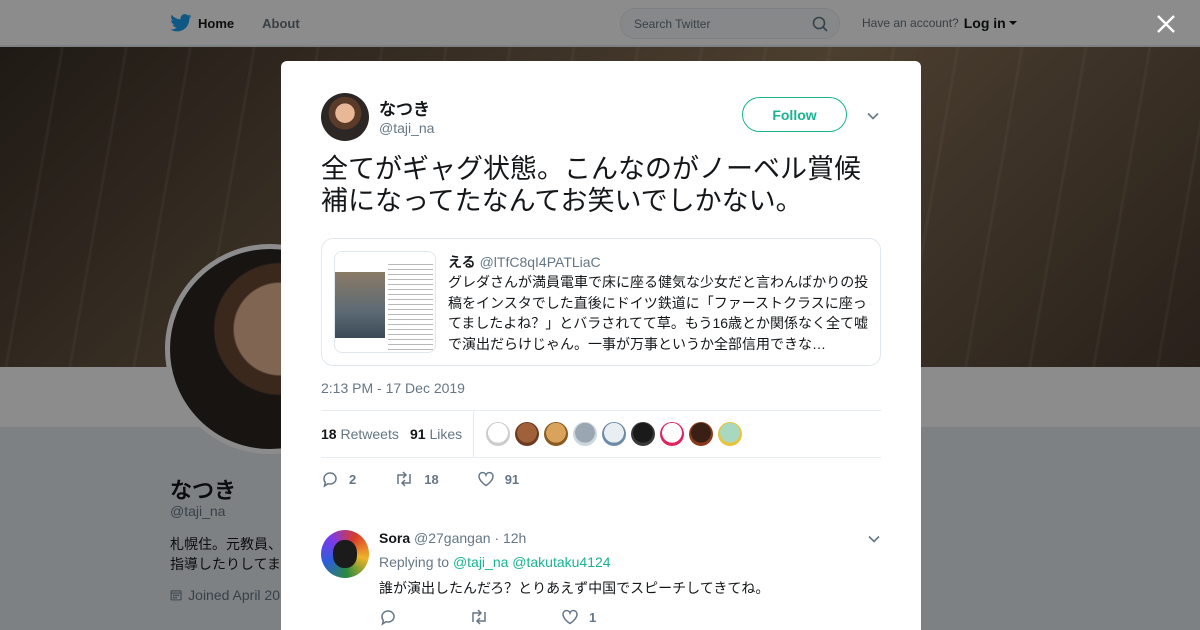  Describe the element at coordinates (462, 262) in the screenshot. I see `quoted-author-name: える` at that location.